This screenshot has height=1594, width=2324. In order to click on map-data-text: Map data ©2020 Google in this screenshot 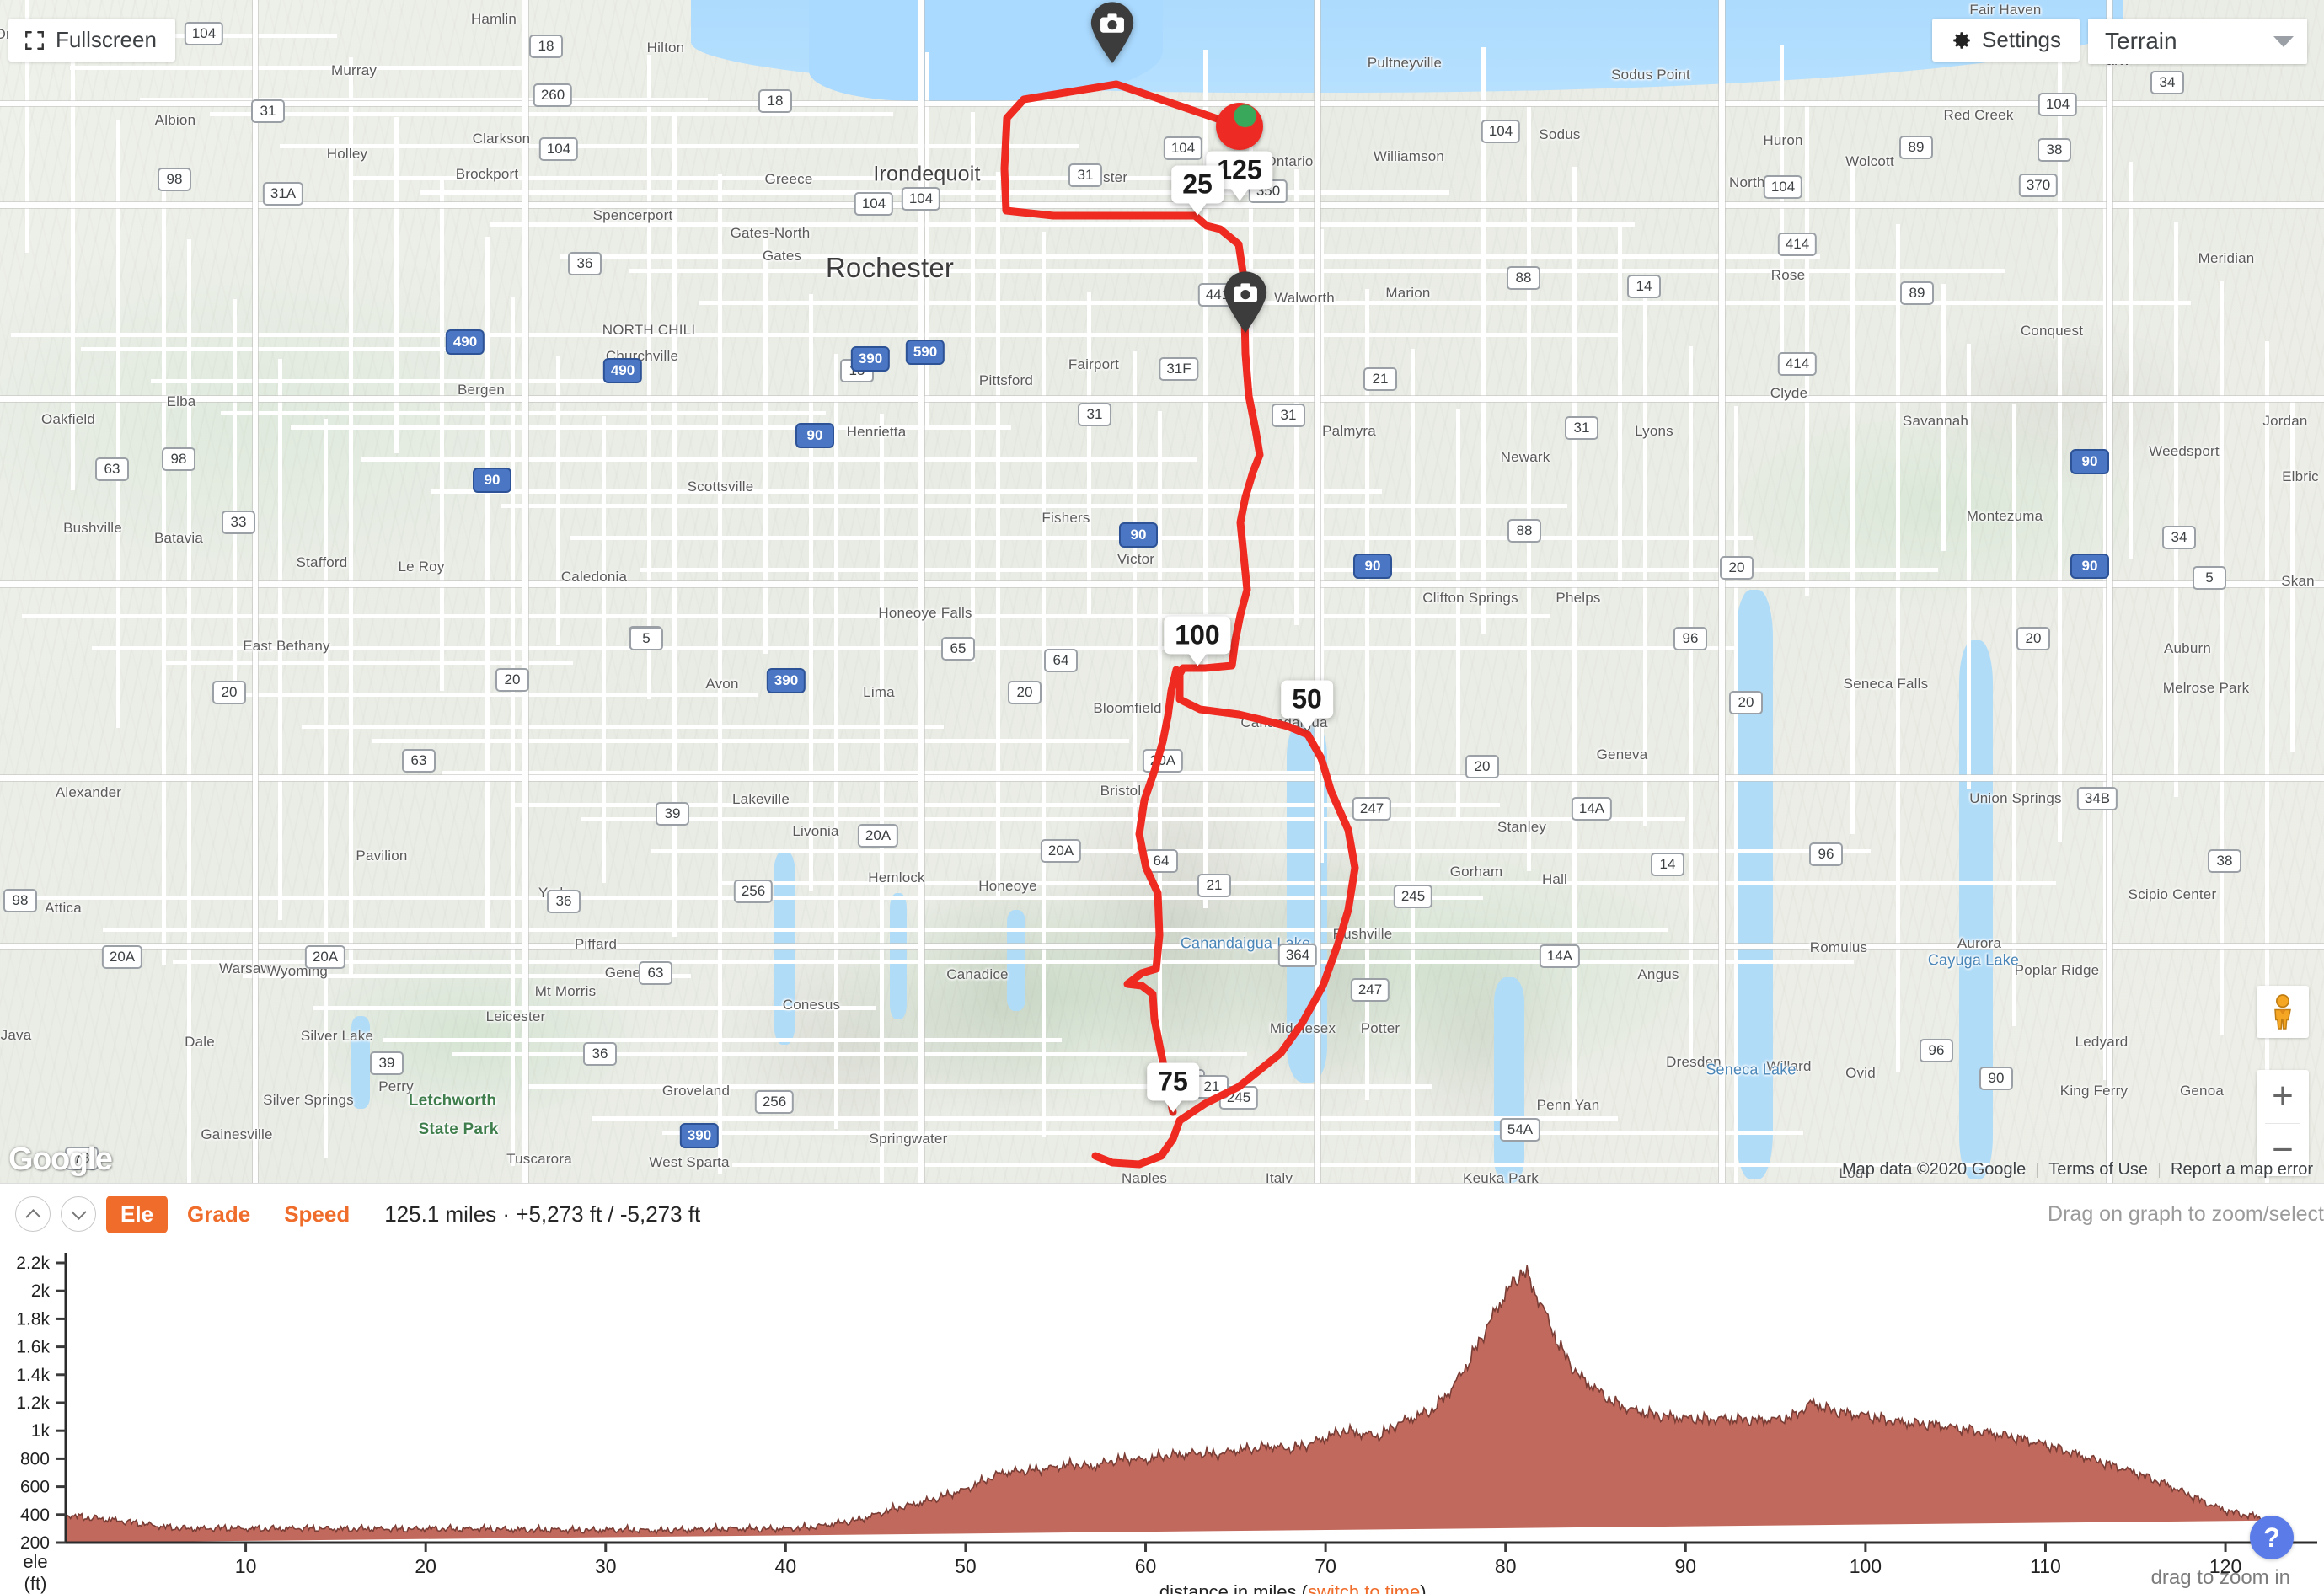, I will do `click(1934, 1169)`.